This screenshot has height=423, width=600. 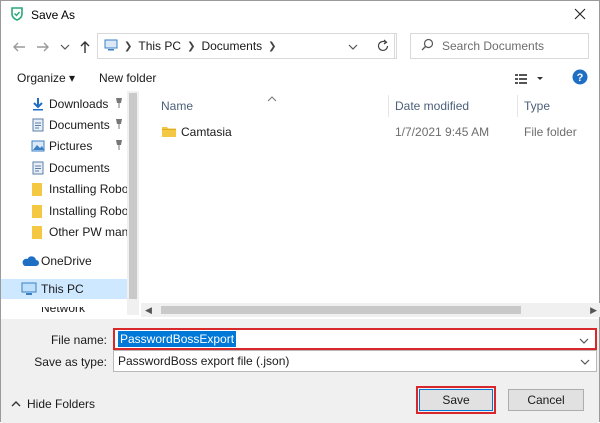 What do you see at coordinates (370, 132) in the screenshot?
I see `table-row: Camtasia 1/7/2021 9:45 AM File folder` at bounding box center [370, 132].